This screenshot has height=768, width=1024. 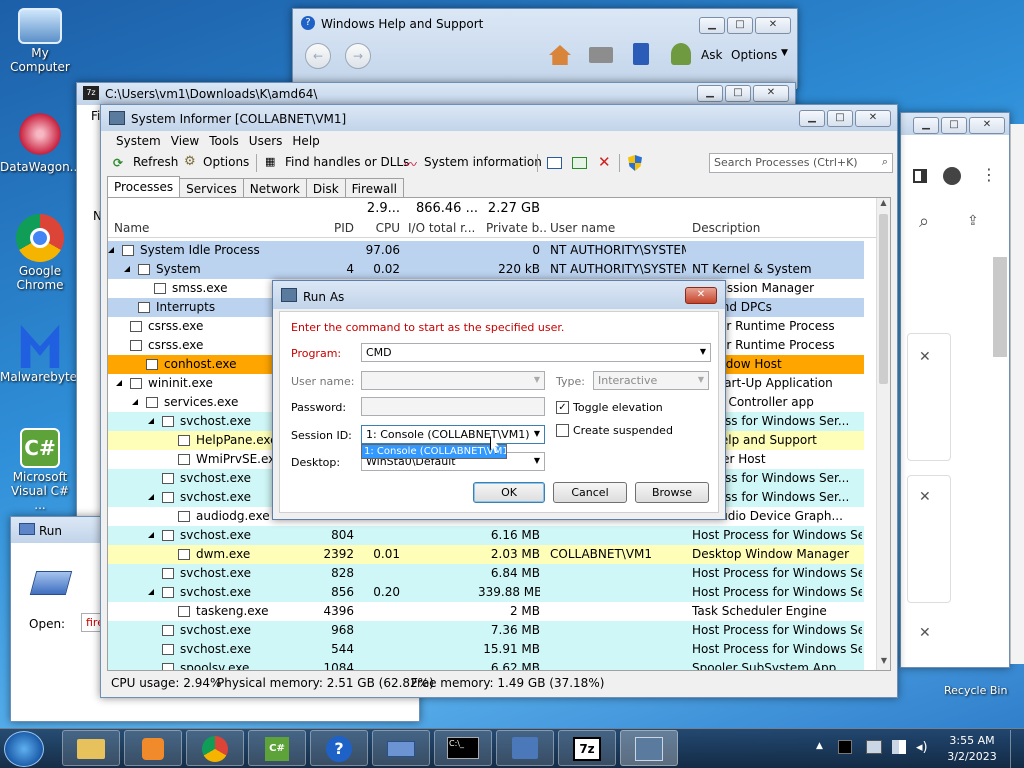 I want to click on desktop-icon-malwarebytes: Malwarebytes, so click(x=41, y=352).